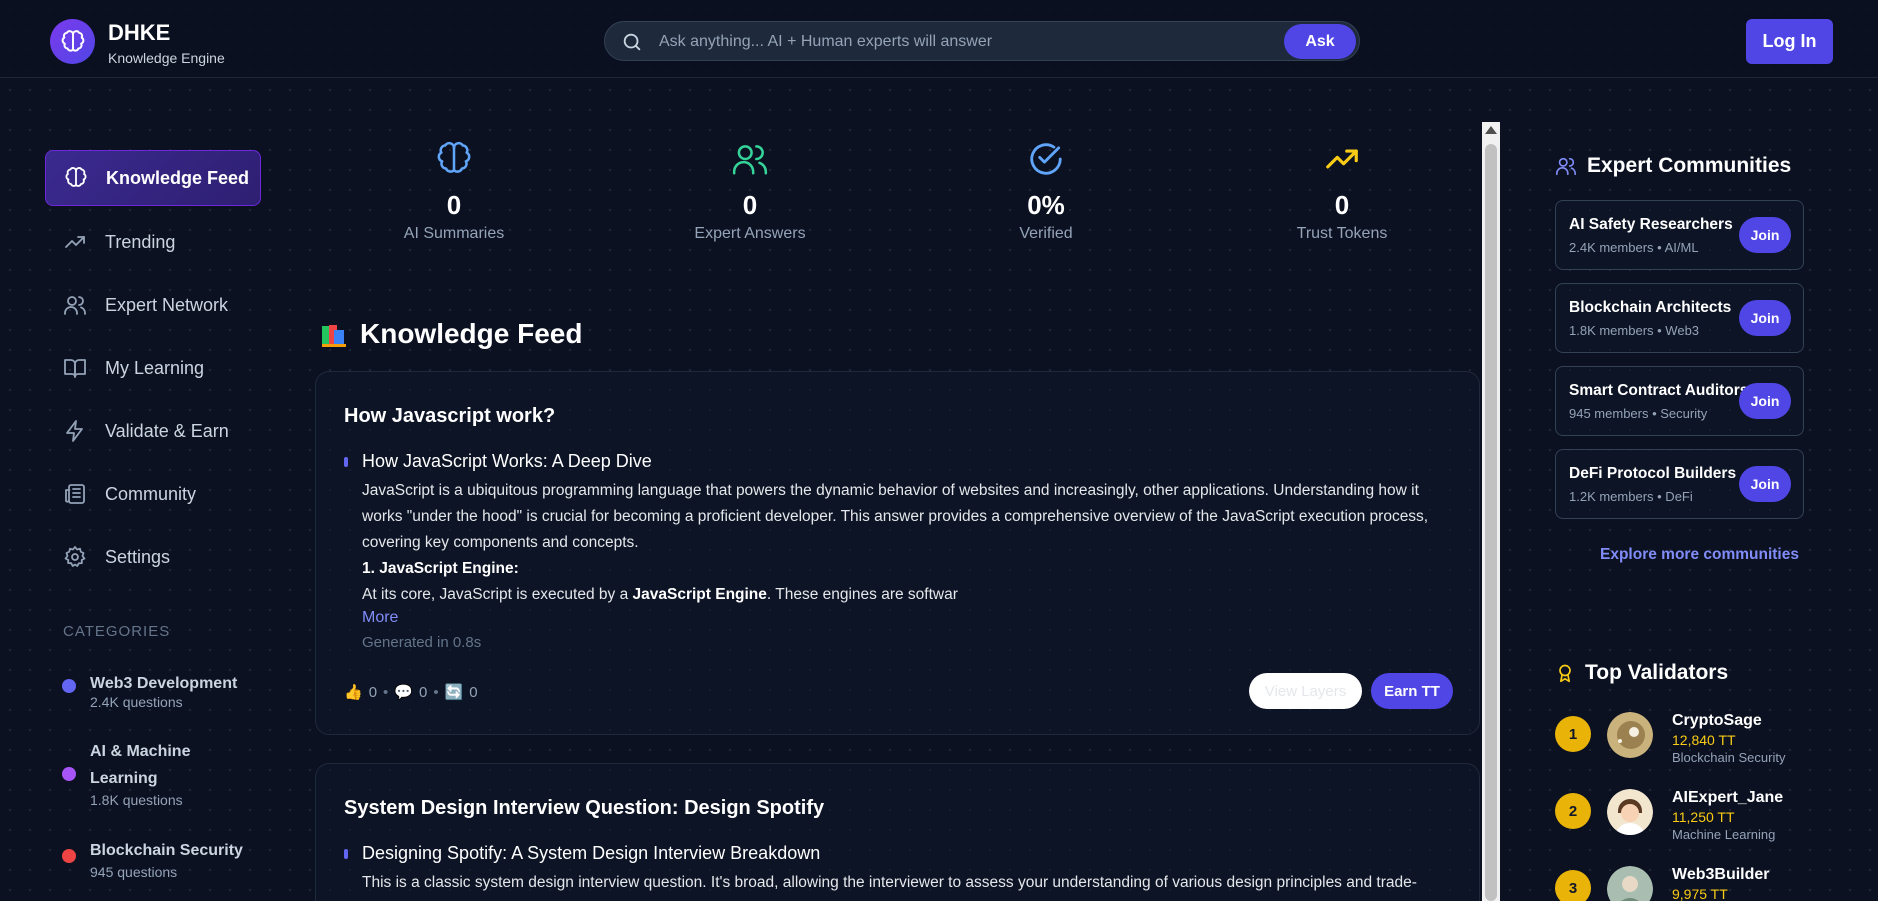 This screenshot has width=1878, height=901. What do you see at coordinates (1573, 811) in the screenshot?
I see `rank-badge: 2` at bounding box center [1573, 811].